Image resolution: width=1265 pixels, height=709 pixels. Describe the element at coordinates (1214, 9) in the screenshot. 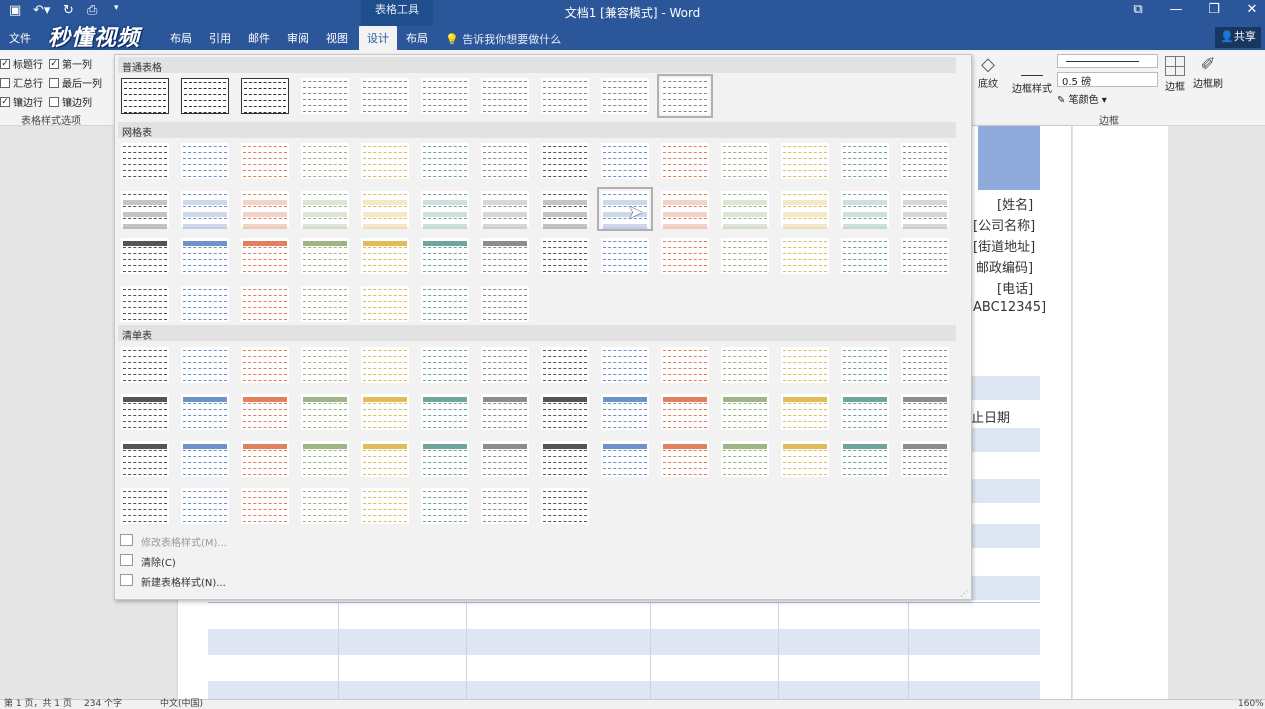

I see `restore-button: ❐` at that location.